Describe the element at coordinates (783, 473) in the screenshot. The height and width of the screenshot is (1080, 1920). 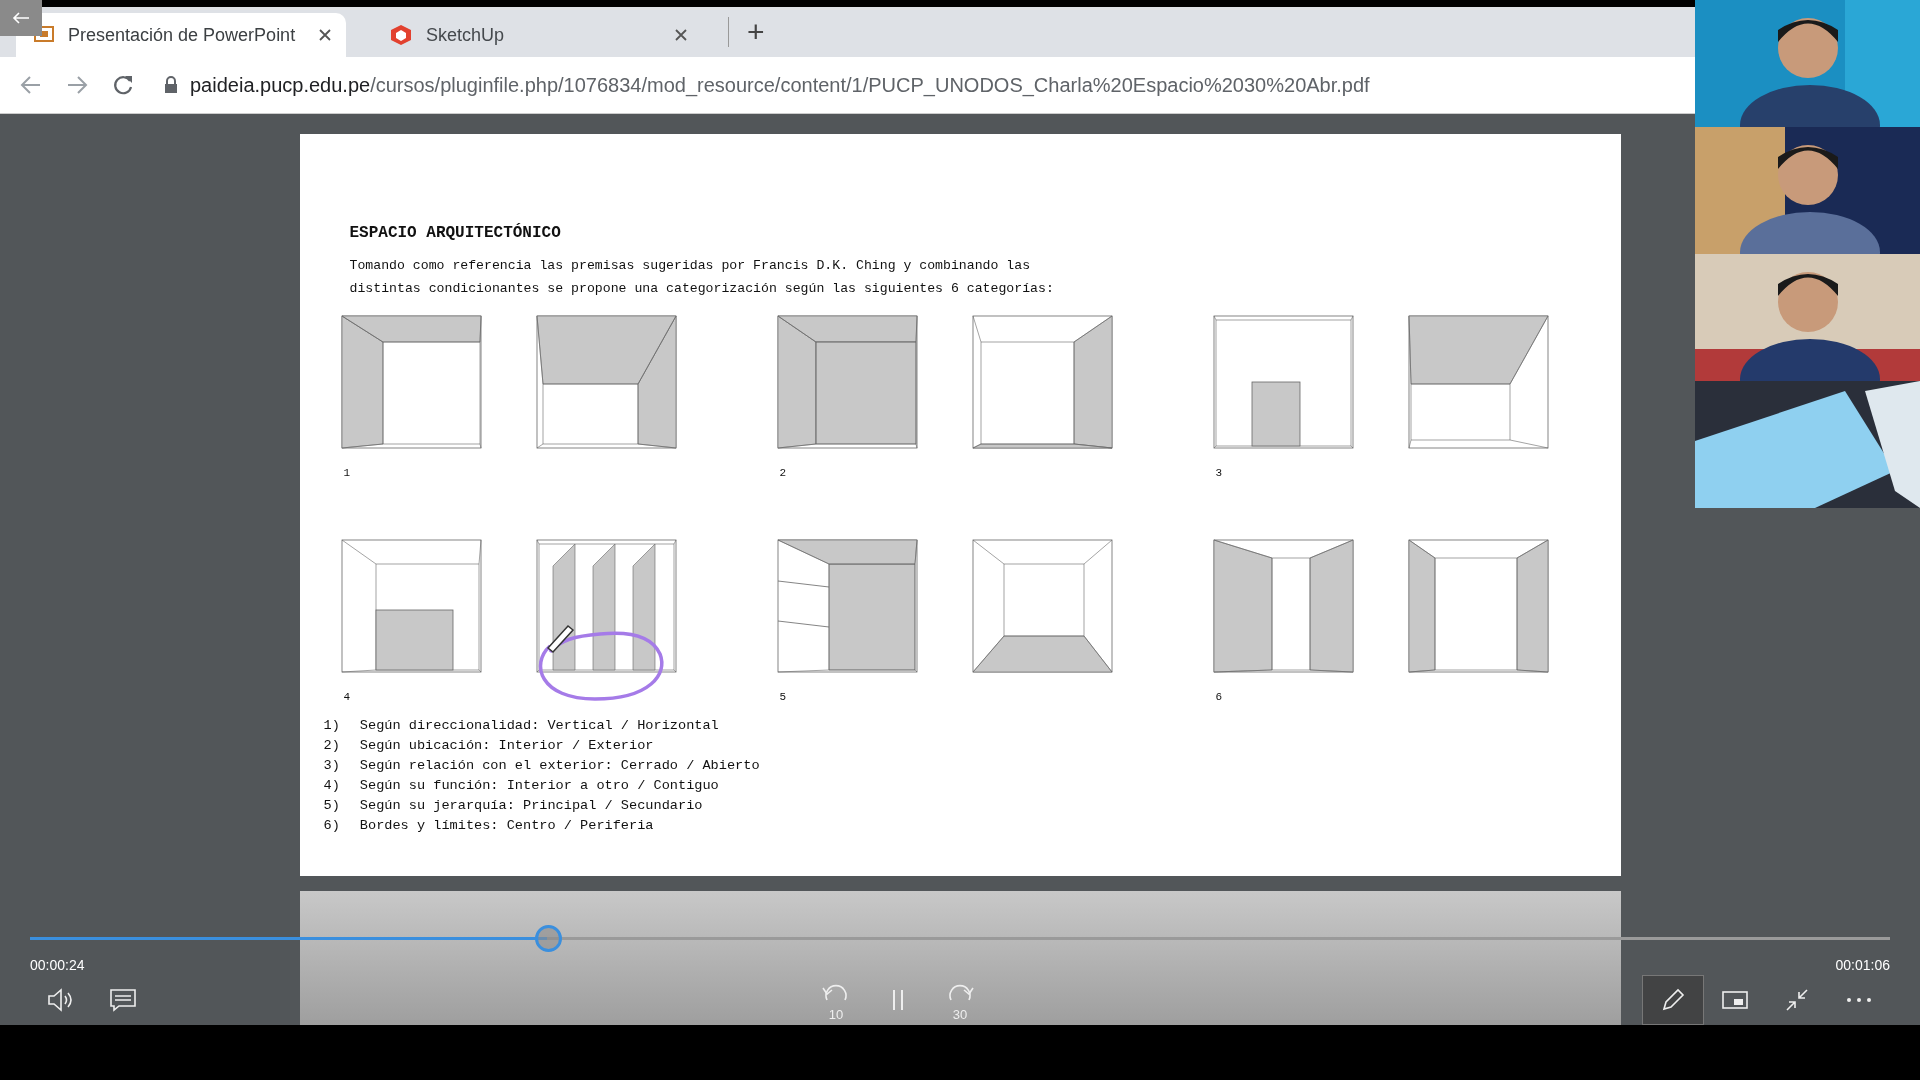
I see `figure-label: 2` at that location.